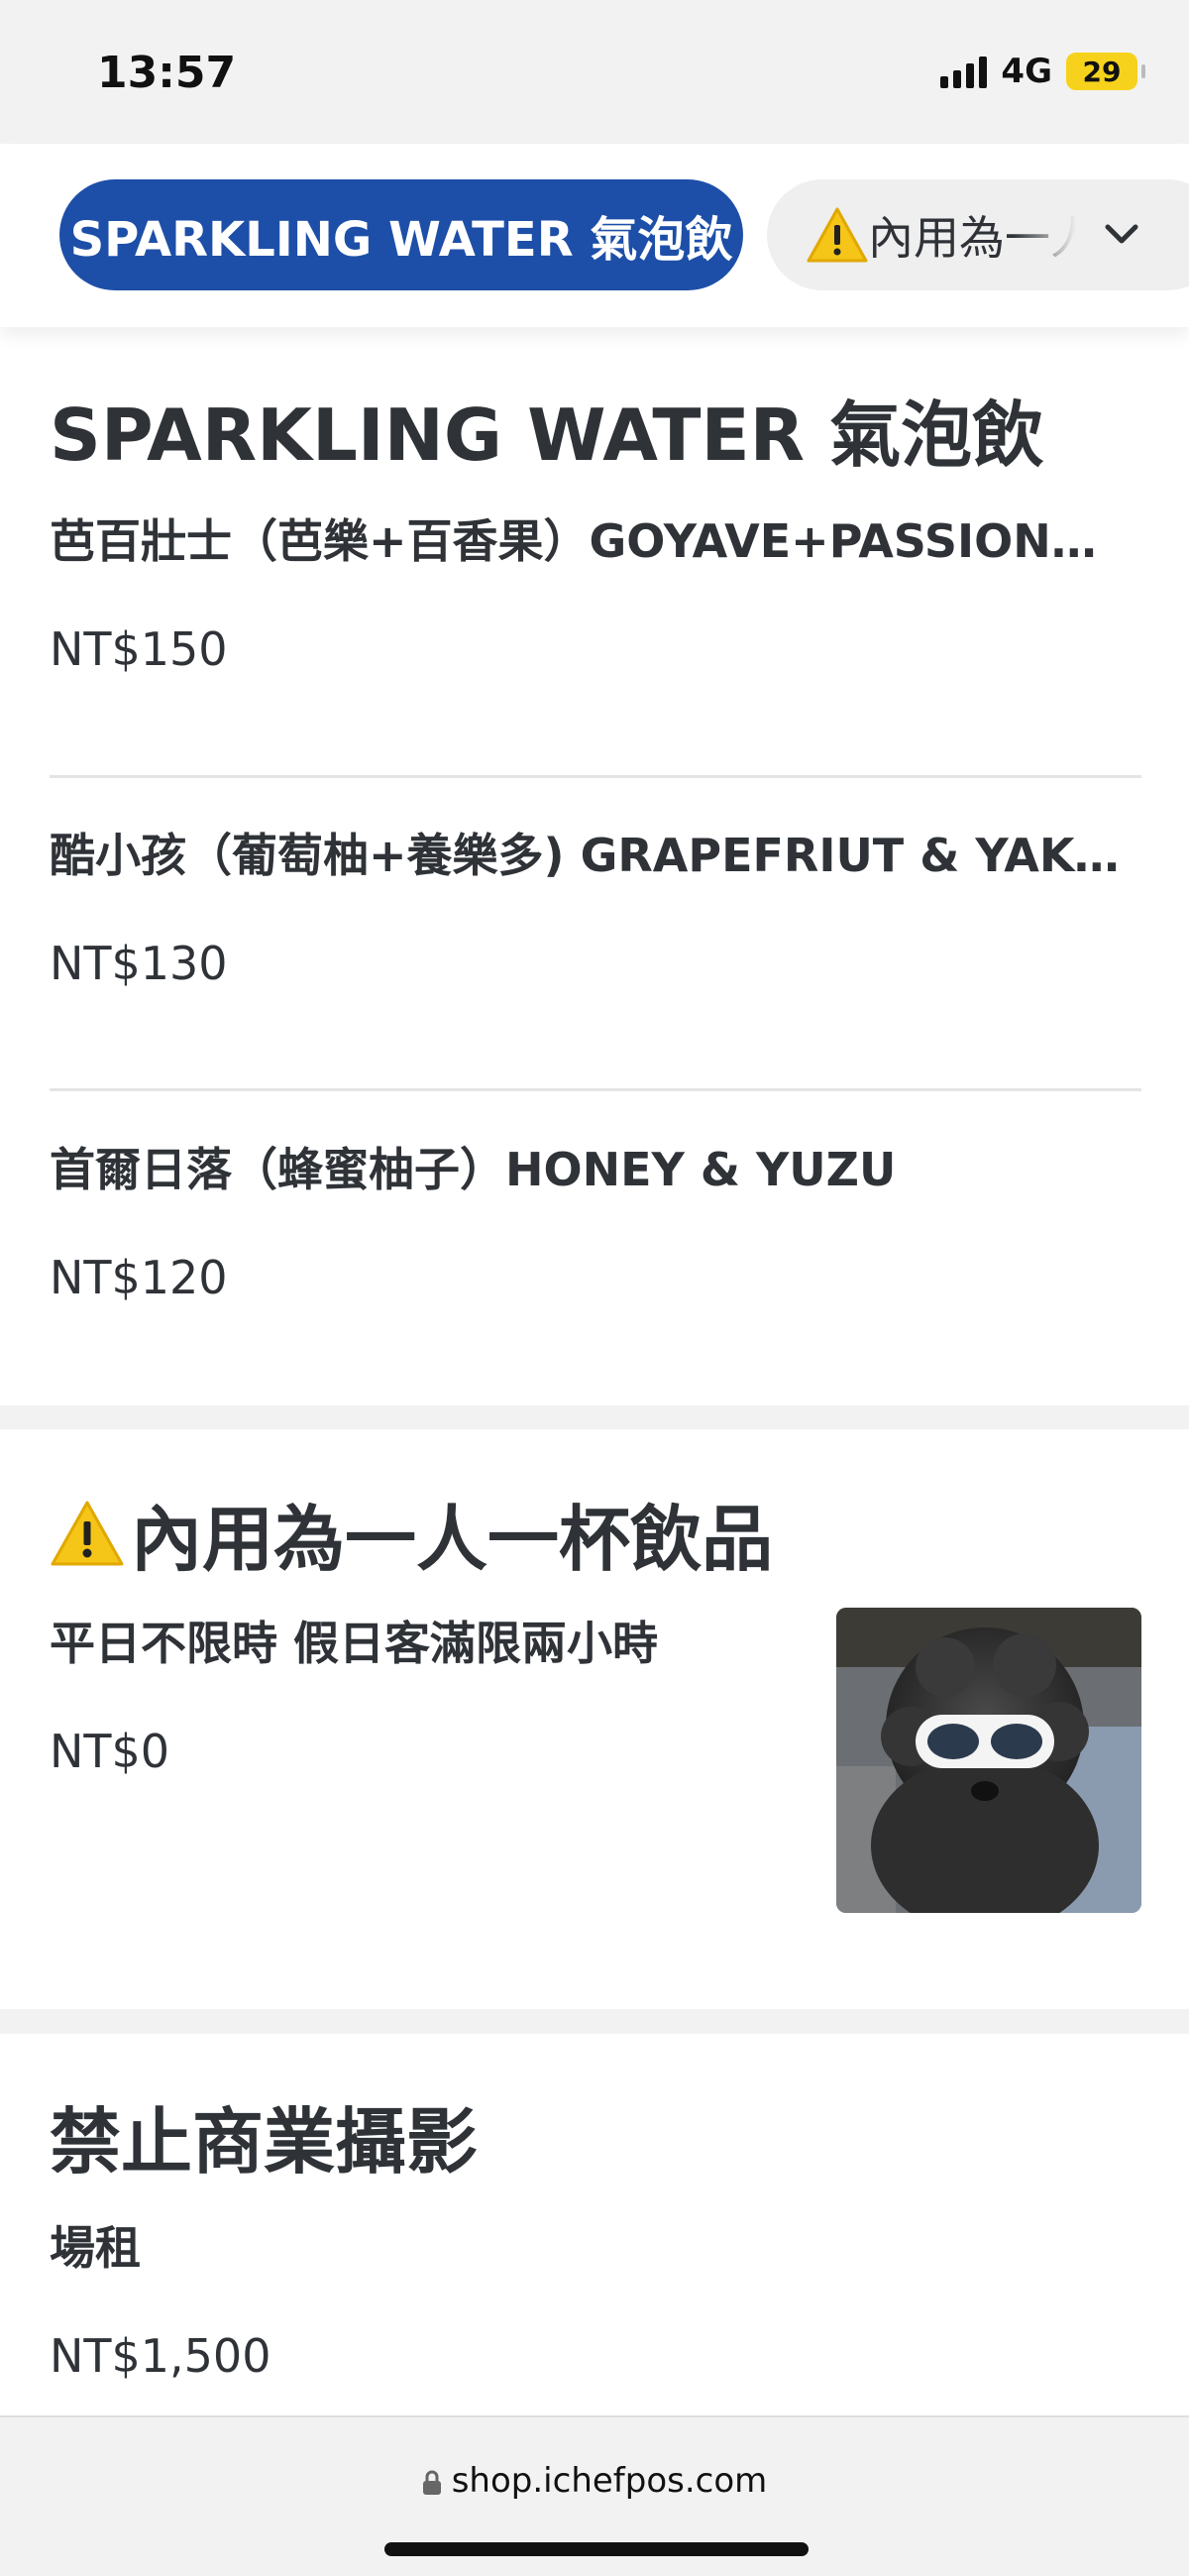 The width and height of the screenshot is (1189, 2576). I want to click on section-title: 內用為一人一杯飲品, so click(411, 1533).